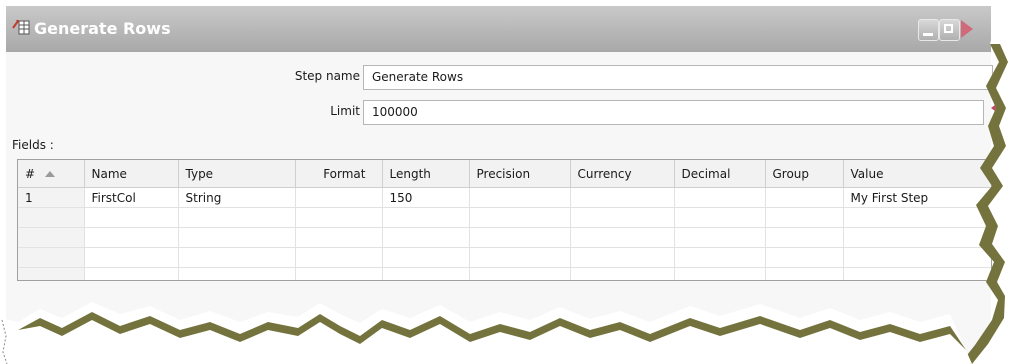 This screenshot has height=364, width=1010. I want to click on limit-input: 100000, so click(673, 112).